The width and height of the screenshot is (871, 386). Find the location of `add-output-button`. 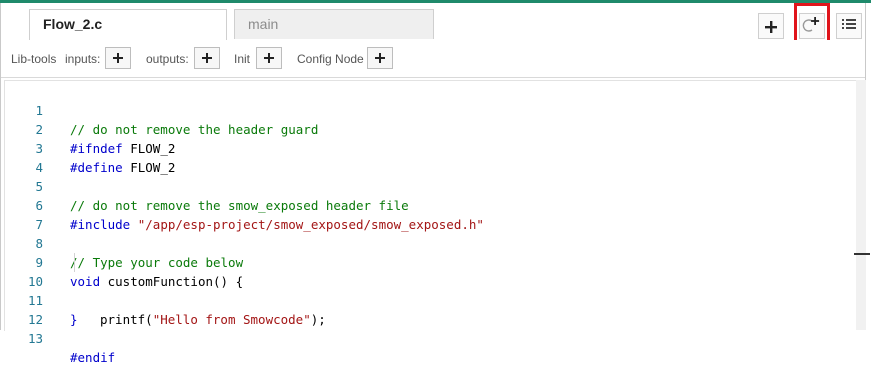

add-output-button is located at coordinates (207, 58).